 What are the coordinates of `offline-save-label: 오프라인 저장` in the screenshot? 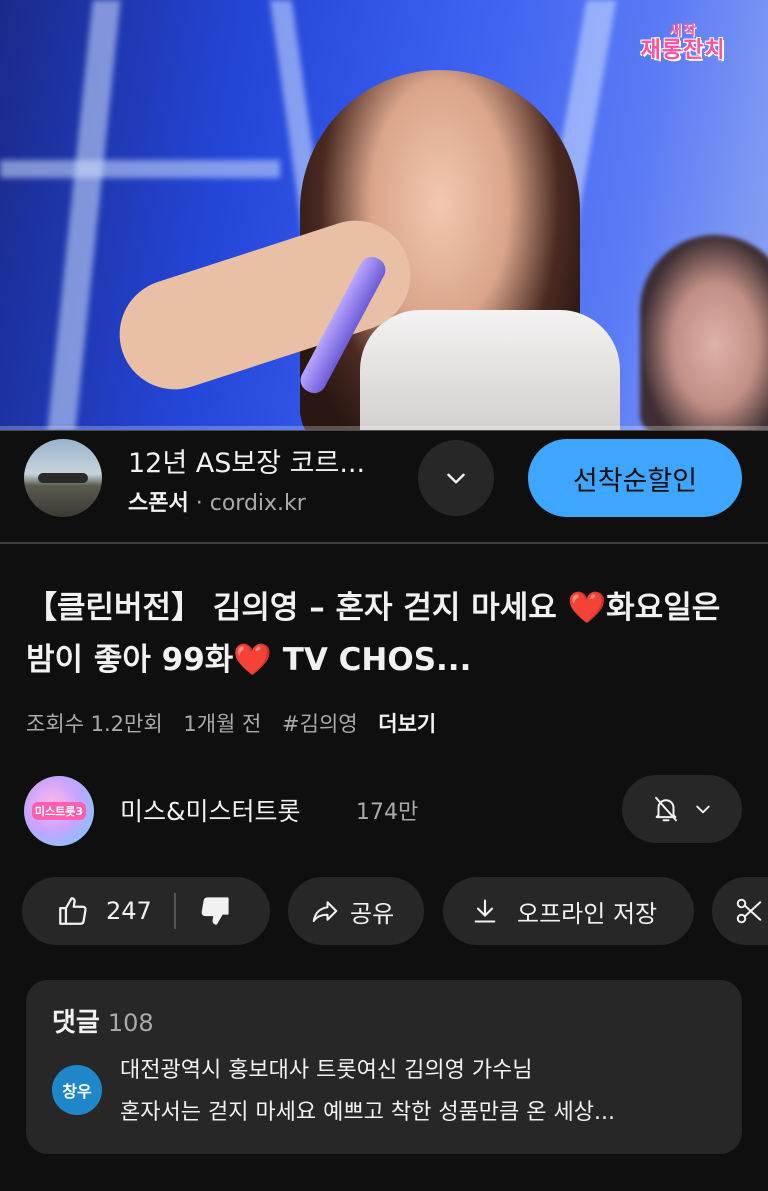 It's located at (587, 913).